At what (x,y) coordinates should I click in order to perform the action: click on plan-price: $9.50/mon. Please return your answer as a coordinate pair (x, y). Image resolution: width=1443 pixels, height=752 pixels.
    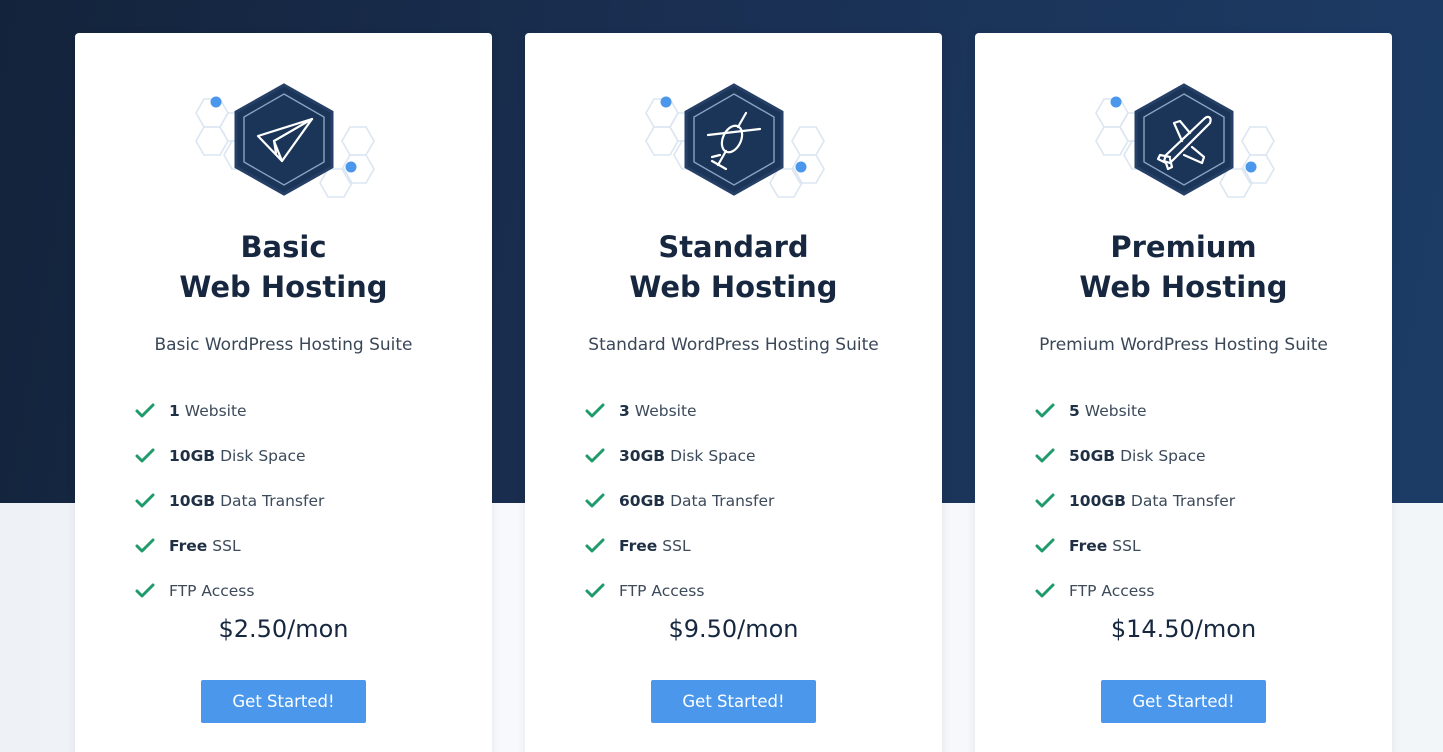
    Looking at the image, I should click on (733, 629).